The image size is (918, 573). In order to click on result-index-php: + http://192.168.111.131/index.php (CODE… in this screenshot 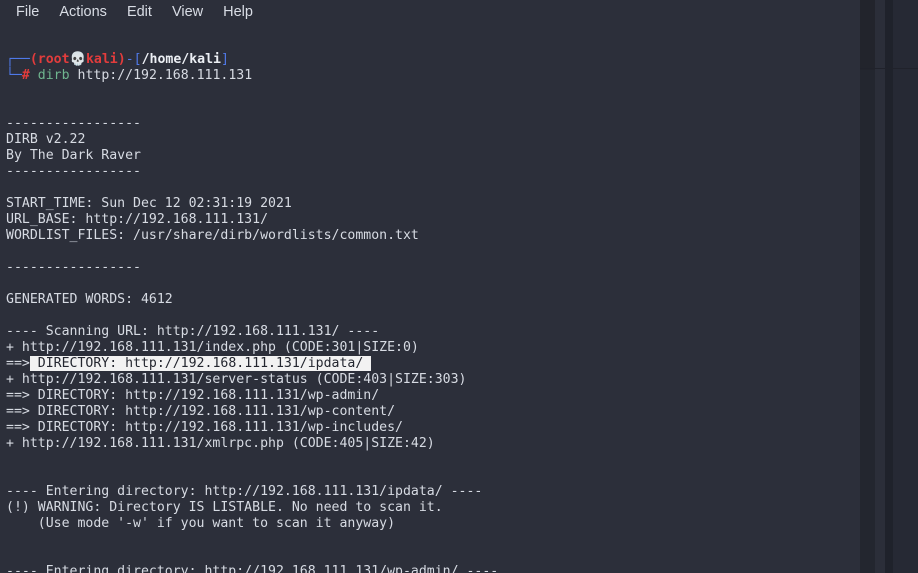, I will do `click(212, 347)`.